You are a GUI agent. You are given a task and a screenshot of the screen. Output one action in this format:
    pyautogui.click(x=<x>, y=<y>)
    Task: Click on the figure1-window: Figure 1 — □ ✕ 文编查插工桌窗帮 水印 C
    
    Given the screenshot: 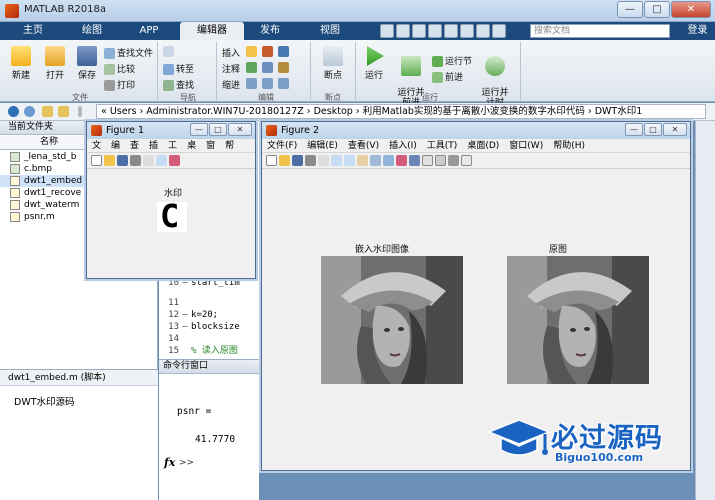 What is the action you would take?
    pyautogui.click(x=171, y=200)
    